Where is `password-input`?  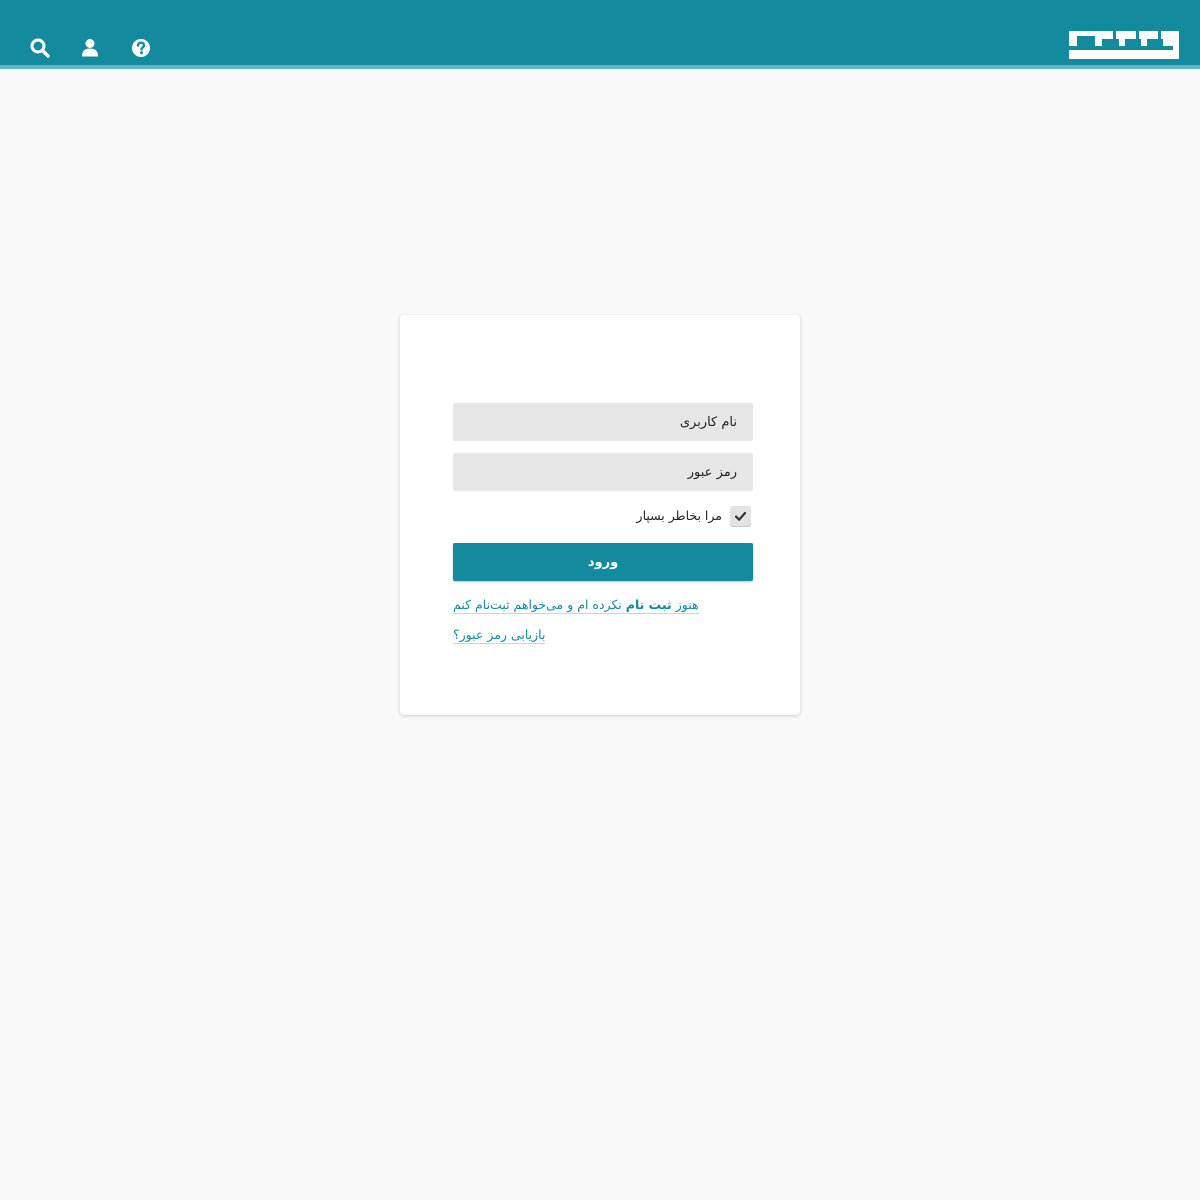 password-input is located at coordinates (603, 472).